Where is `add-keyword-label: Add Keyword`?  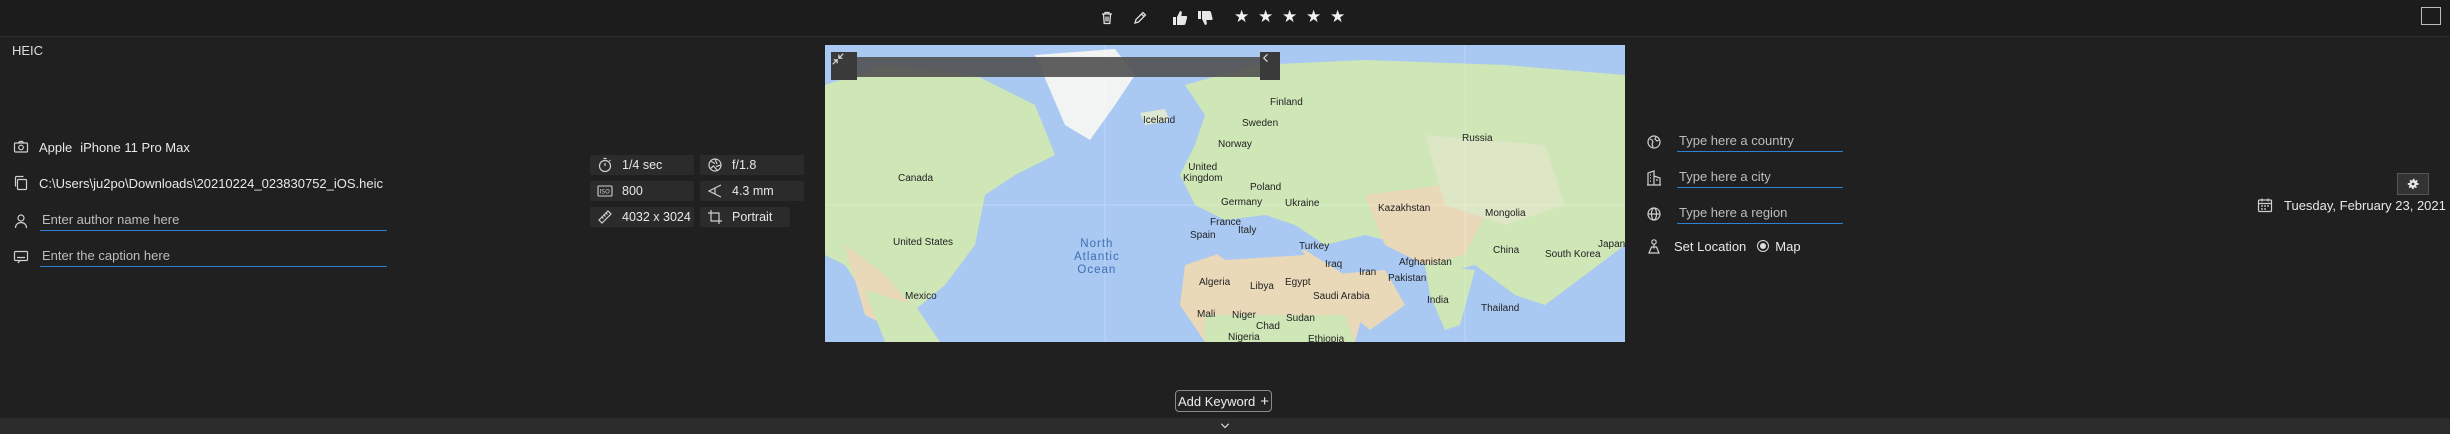
add-keyword-label: Add Keyword is located at coordinates (1216, 401).